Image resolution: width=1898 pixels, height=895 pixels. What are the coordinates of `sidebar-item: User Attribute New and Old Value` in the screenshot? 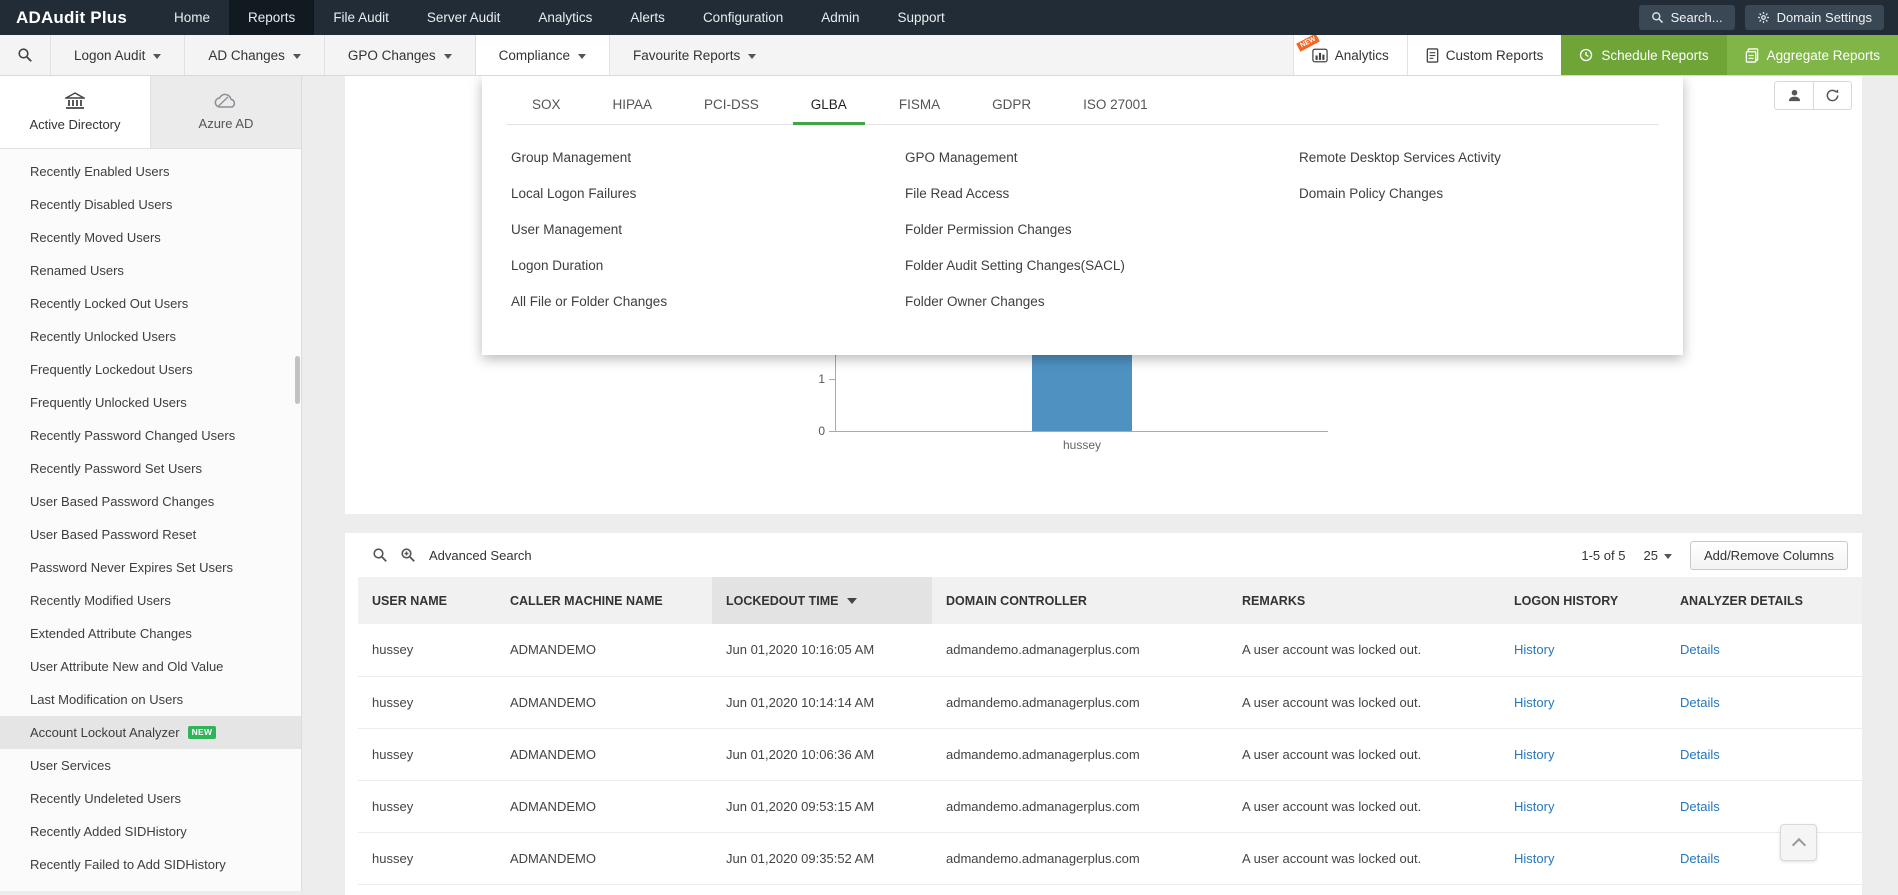 It's located at (150, 666).